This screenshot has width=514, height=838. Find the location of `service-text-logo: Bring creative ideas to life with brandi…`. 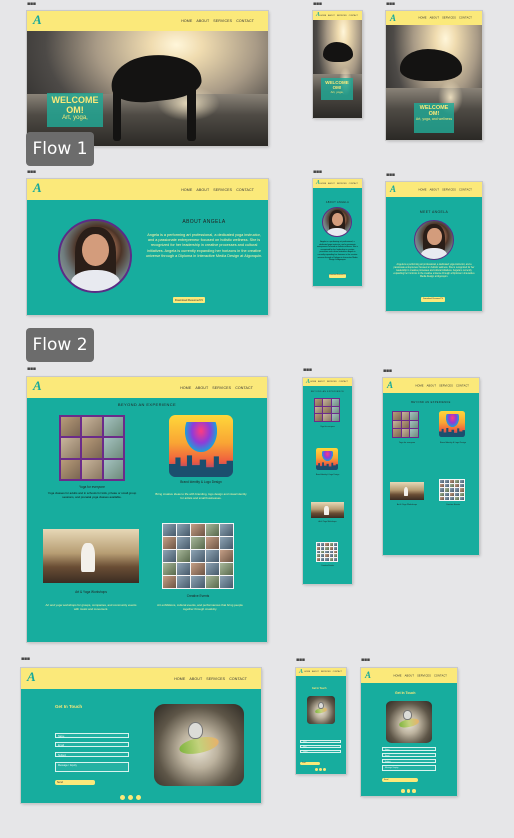

service-text-logo: Bring creative ideas to life with brandi… is located at coordinates (201, 496).